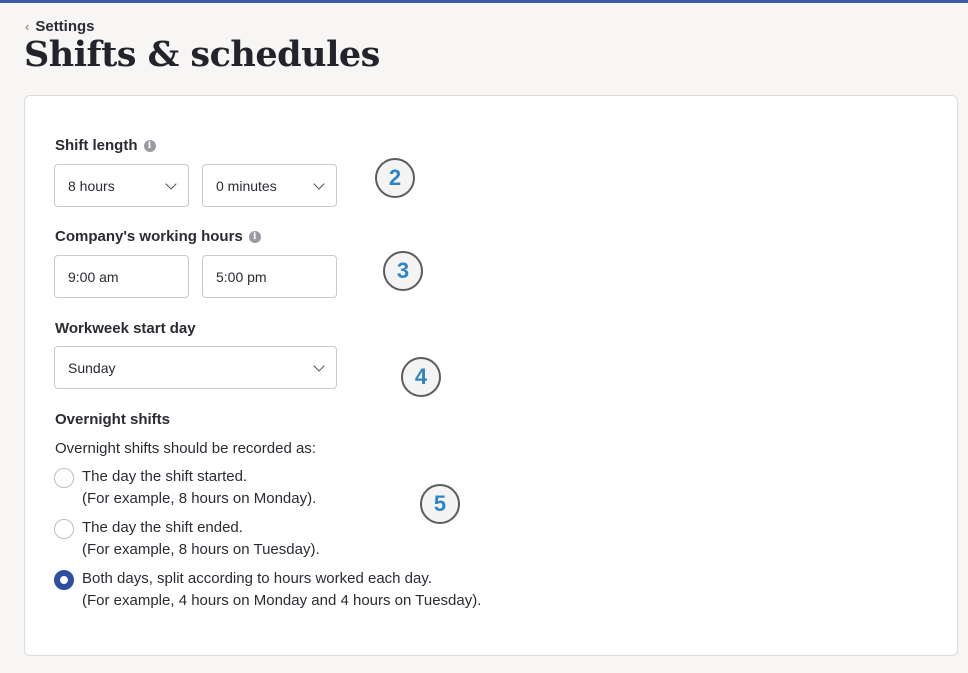 This screenshot has width=968, height=673. What do you see at coordinates (440, 504) in the screenshot?
I see `annotation-badge-5: 5` at bounding box center [440, 504].